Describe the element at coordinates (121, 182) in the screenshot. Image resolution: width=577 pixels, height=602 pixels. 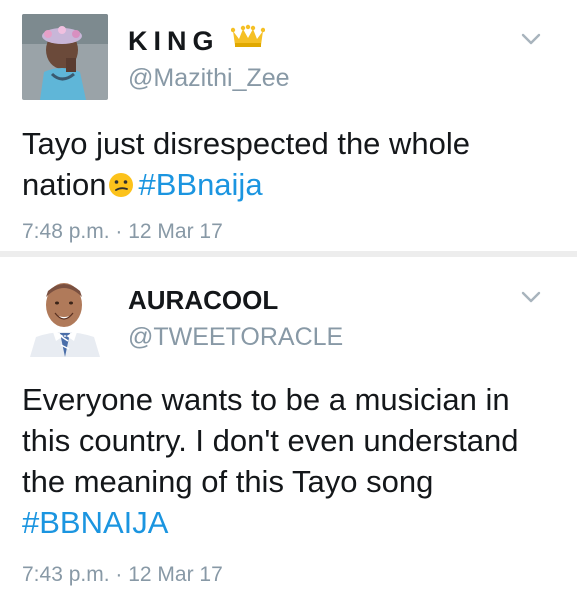
I see `confused-face-emoji-icon` at that location.